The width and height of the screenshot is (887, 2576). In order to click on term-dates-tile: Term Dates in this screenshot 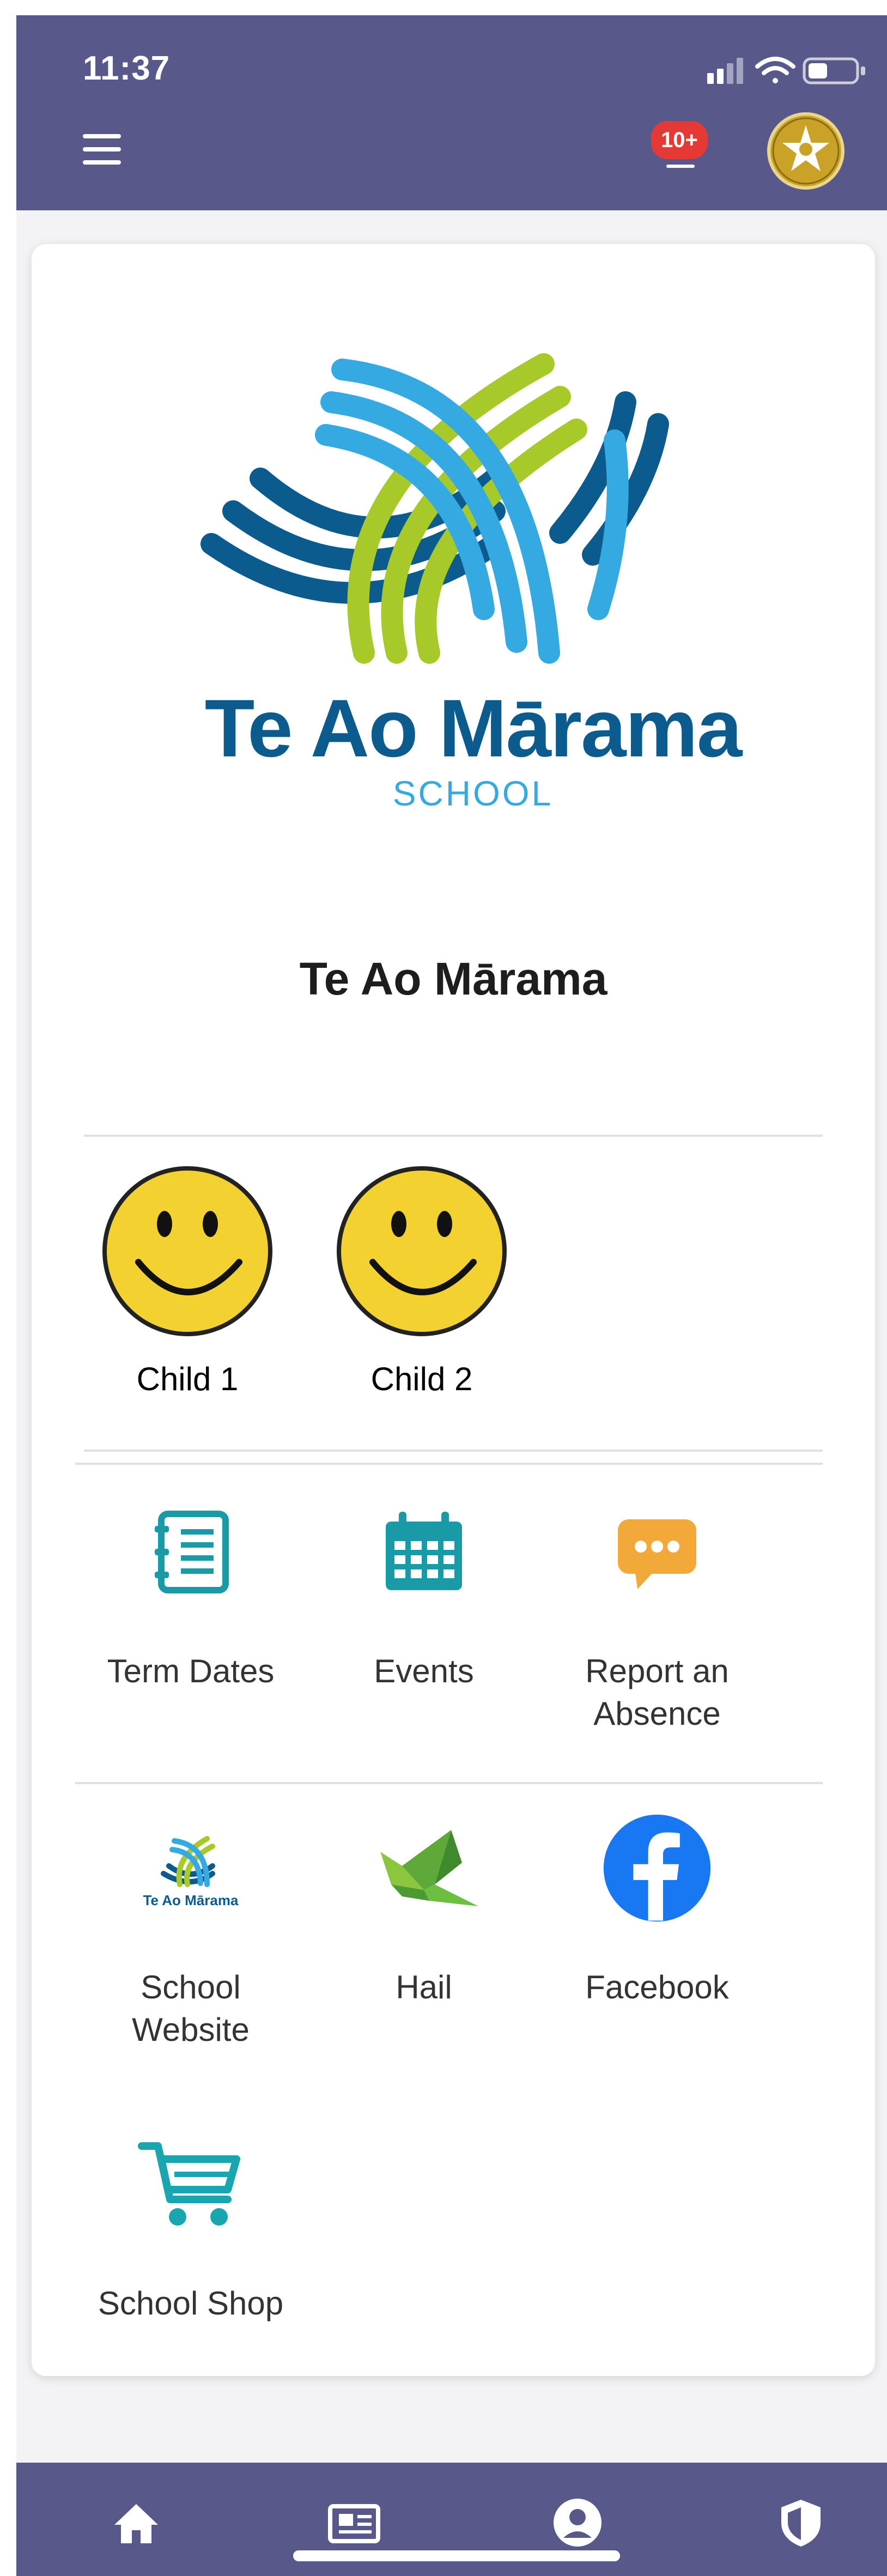, I will do `click(190, 1596)`.